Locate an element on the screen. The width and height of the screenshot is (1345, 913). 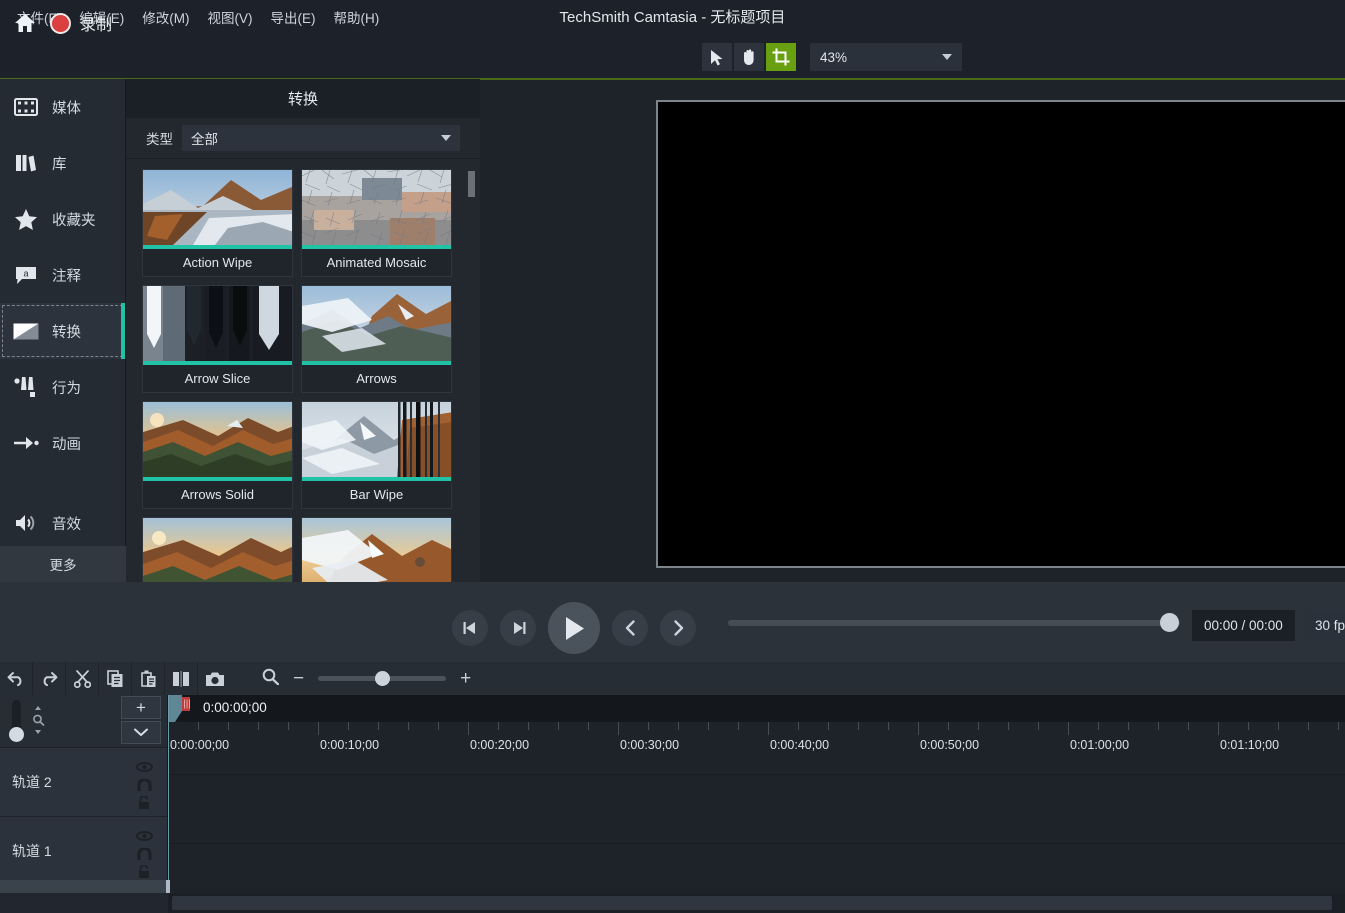
sidebar-item-animations: 动画 is located at coordinates (62, 443).